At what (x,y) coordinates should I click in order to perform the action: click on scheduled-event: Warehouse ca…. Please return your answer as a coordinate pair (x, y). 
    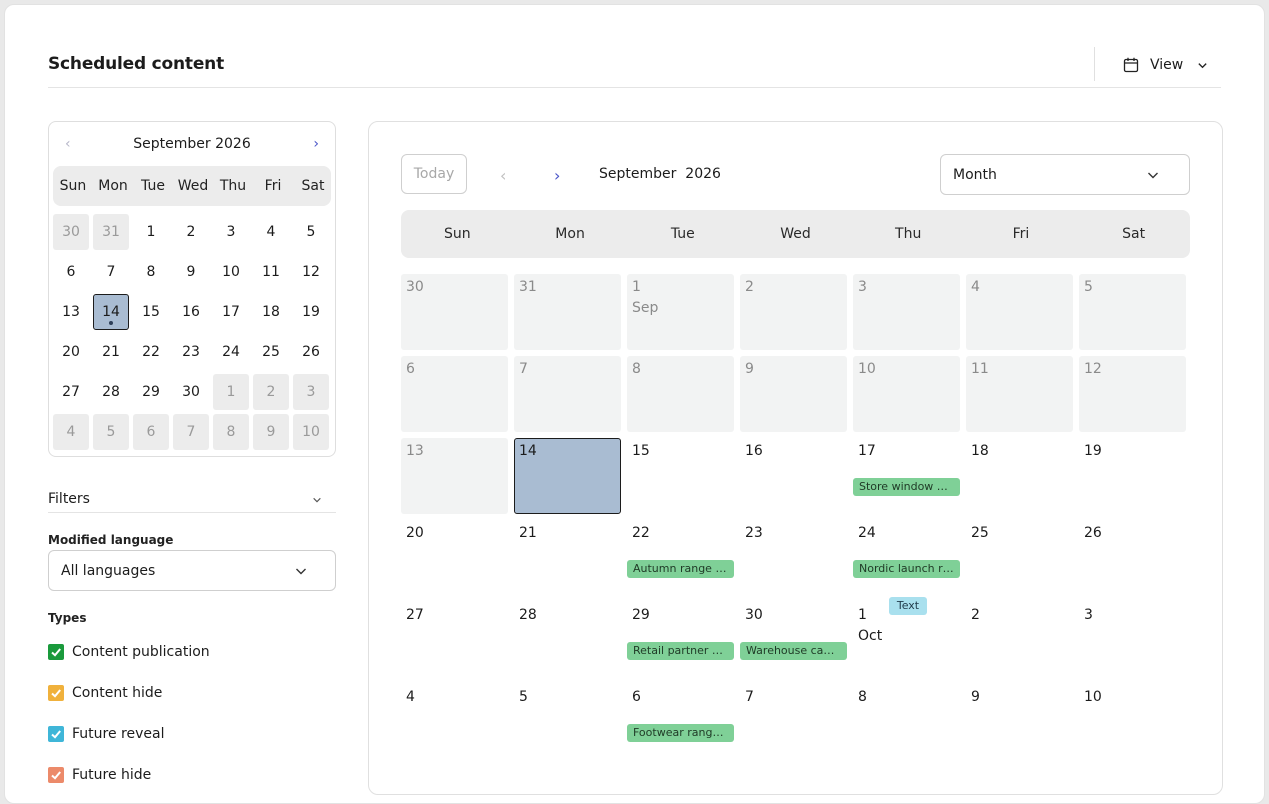
    Looking at the image, I should click on (793, 651).